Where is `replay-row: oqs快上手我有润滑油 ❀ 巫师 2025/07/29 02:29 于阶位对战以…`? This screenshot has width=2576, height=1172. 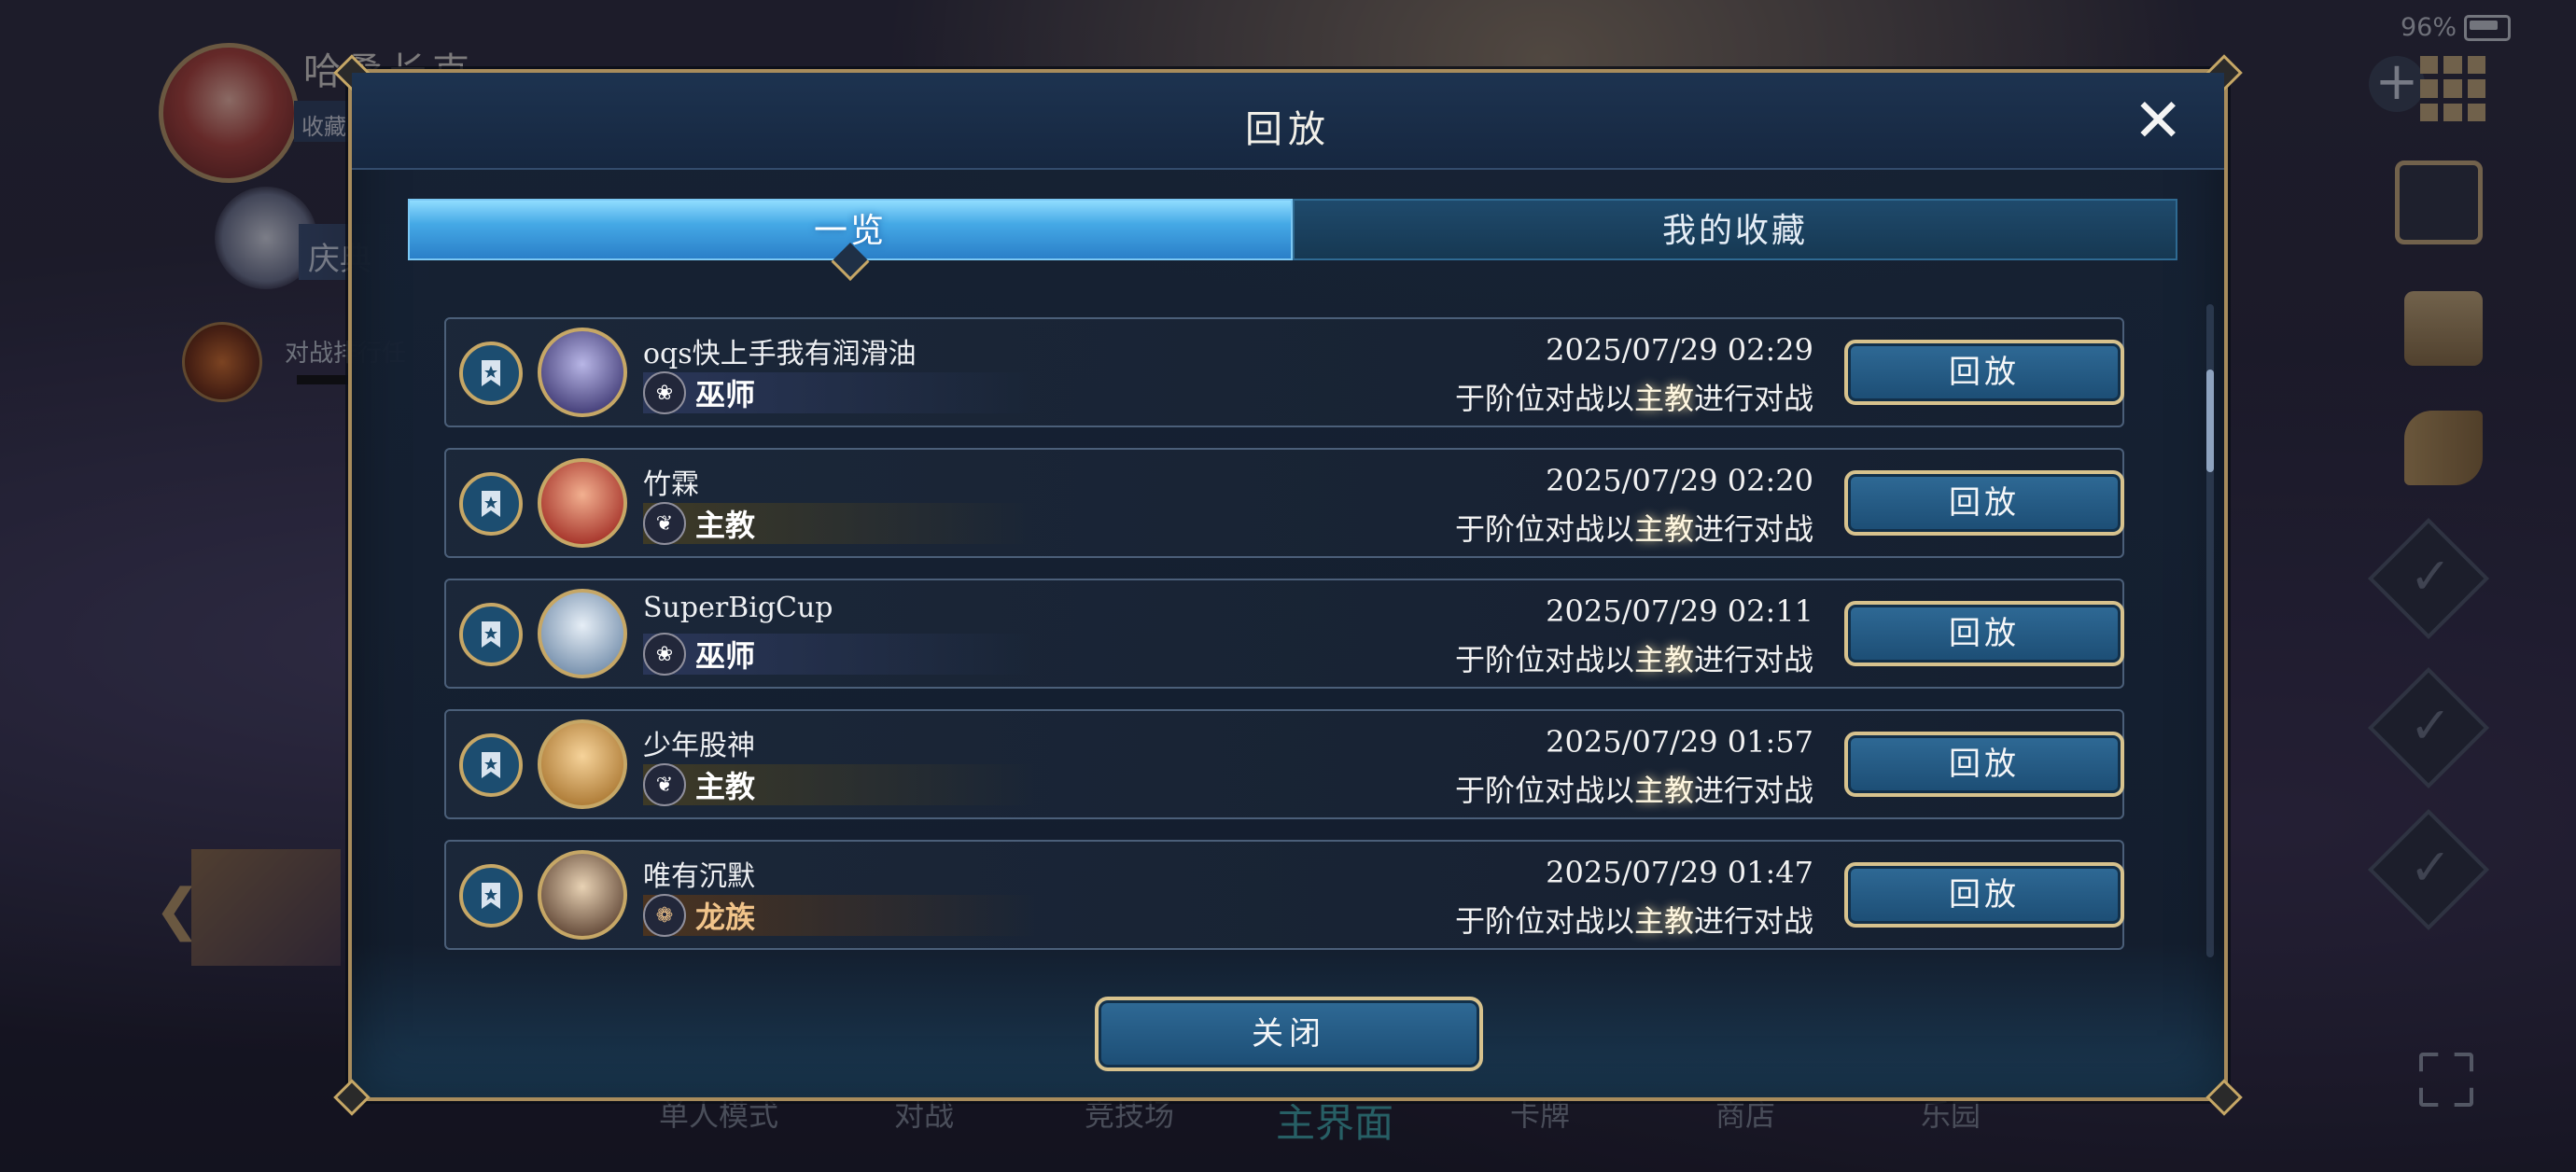 replay-row: oqs快上手我有润滑油 ❀ 巫师 2025/07/29 02:29 于阶位对战以… is located at coordinates (1284, 372).